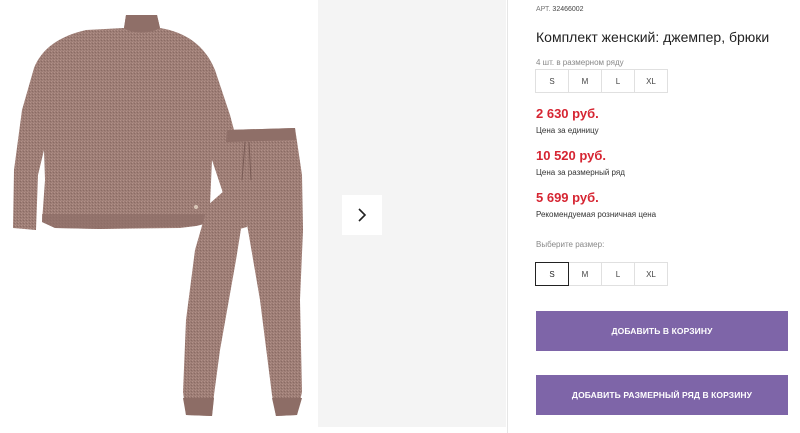 This screenshot has height=433, width=800. I want to click on size-row-m: M, so click(585, 81).